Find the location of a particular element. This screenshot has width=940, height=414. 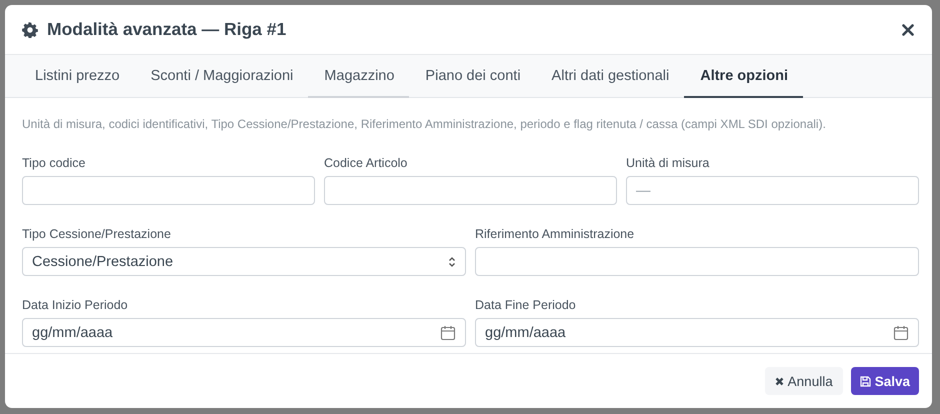

field-label: Data Inizio Periodo is located at coordinates (75, 305).